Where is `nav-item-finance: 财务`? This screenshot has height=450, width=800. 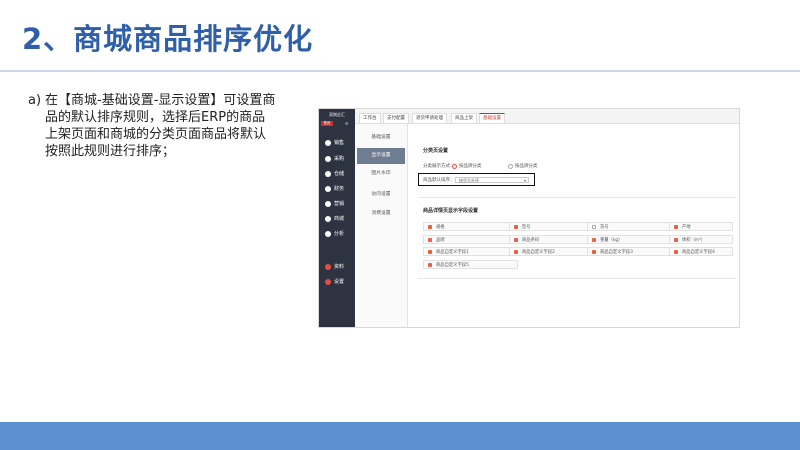 nav-item-finance: 财务 is located at coordinates (337, 189).